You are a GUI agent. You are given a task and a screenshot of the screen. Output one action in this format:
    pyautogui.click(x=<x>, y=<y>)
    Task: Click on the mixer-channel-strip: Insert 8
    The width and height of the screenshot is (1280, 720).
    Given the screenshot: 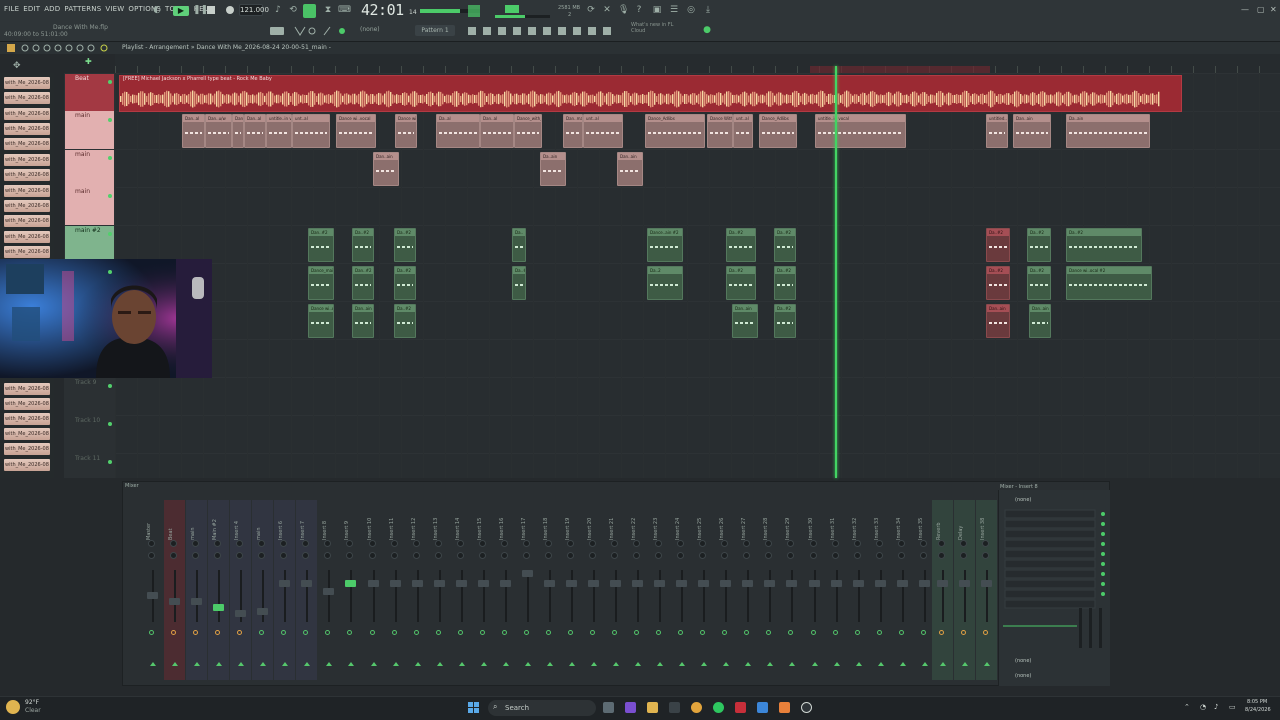 What is the action you would take?
    pyautogui.click(x=328, y=590)
    